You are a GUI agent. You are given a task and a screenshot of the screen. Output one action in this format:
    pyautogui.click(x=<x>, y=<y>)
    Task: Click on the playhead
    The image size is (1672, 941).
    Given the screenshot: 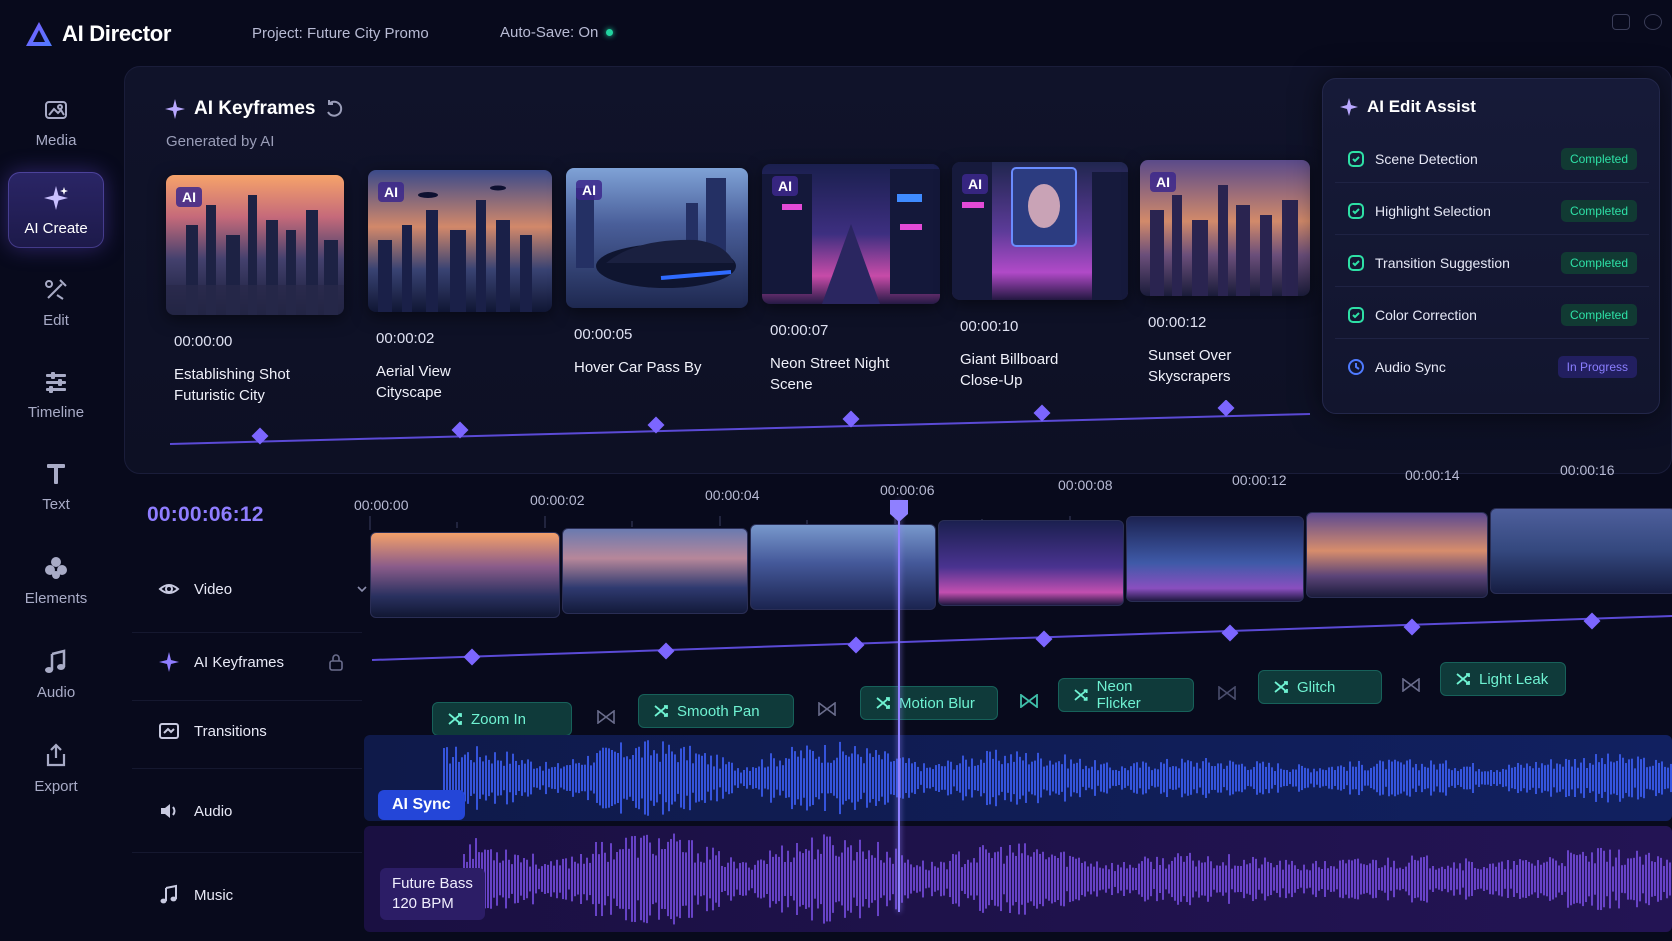 What is the action you would take?
    pyautogui.click(x=899, y=706)
    